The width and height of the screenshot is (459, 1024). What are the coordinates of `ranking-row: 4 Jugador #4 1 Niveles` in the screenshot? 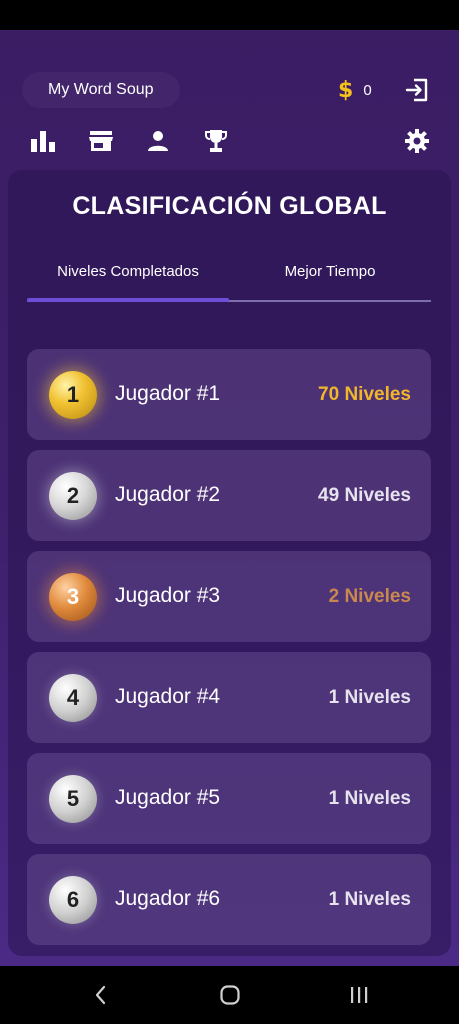 It's located at (229, 697).